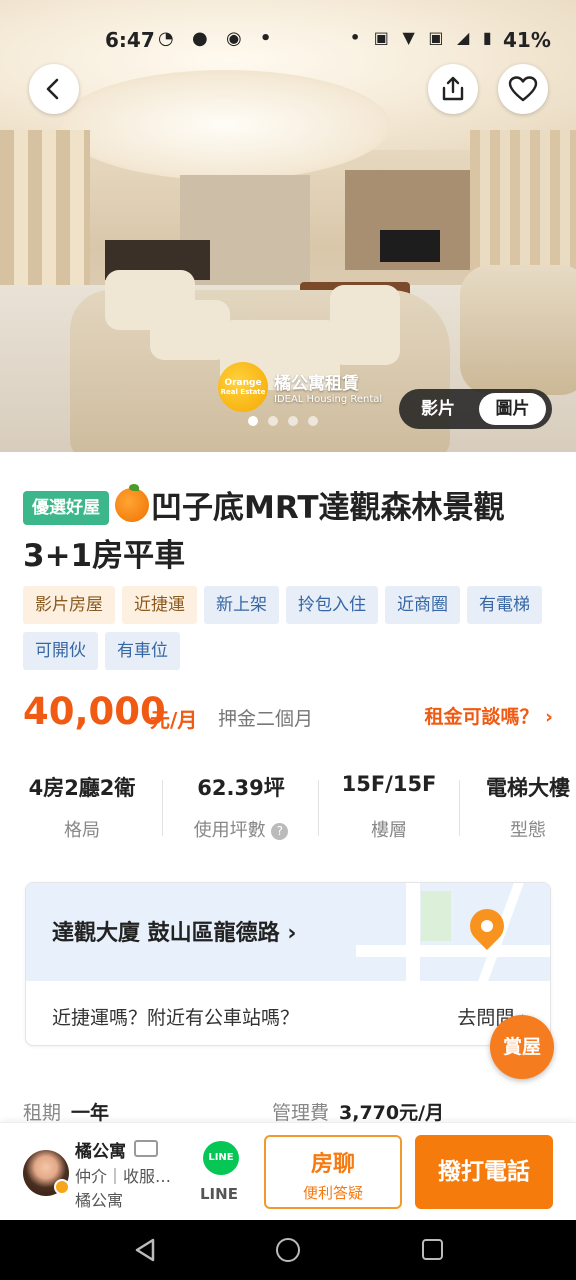  What do you see at coordinates (82, 807) in the screenshot?
I see `stat-layout: 4房2廳2衛 格局` at bounding box center [82, 807].